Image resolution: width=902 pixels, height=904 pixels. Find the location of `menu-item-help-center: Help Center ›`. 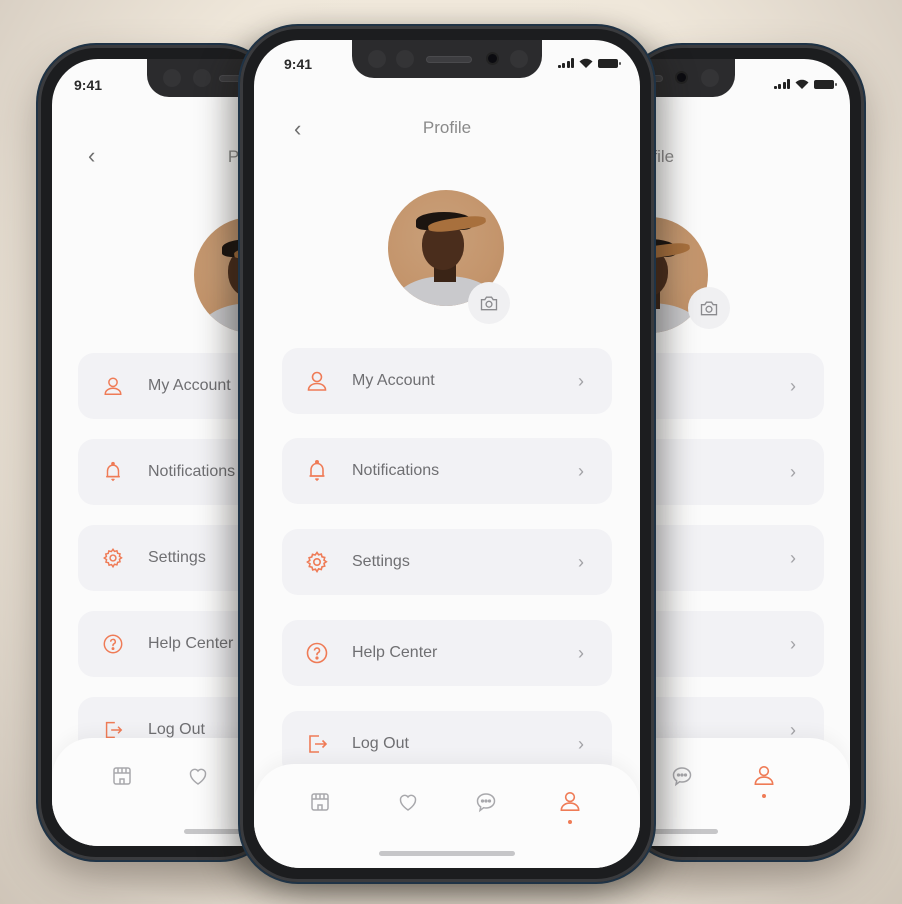

menu-item-help-center: Help Center › is located at coordinates (447, 653).